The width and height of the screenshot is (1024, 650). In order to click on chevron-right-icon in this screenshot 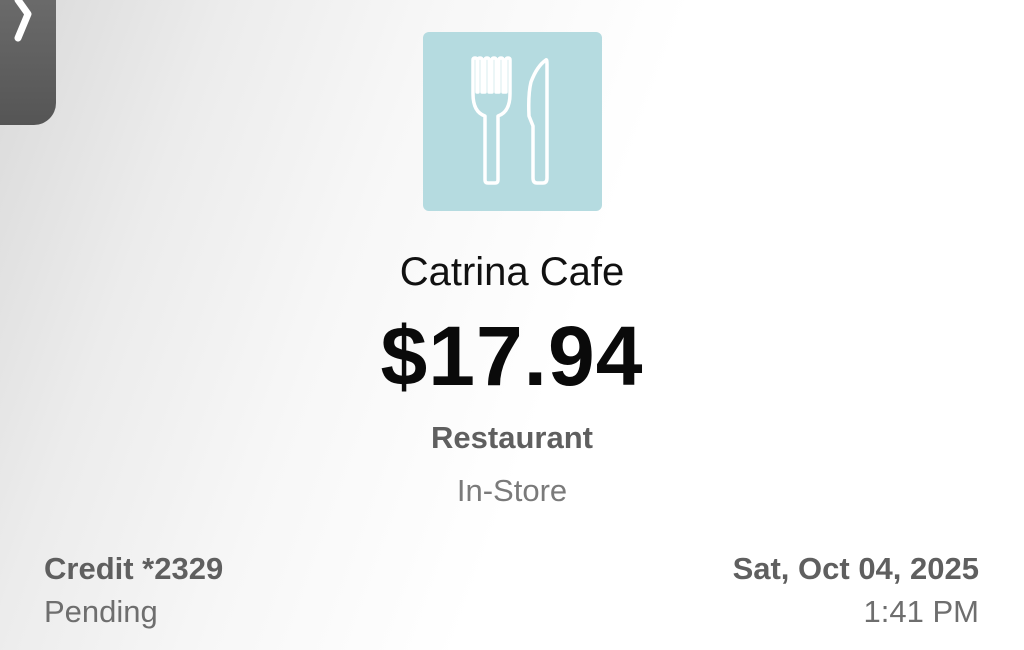, I will do `click(23, 21)`.